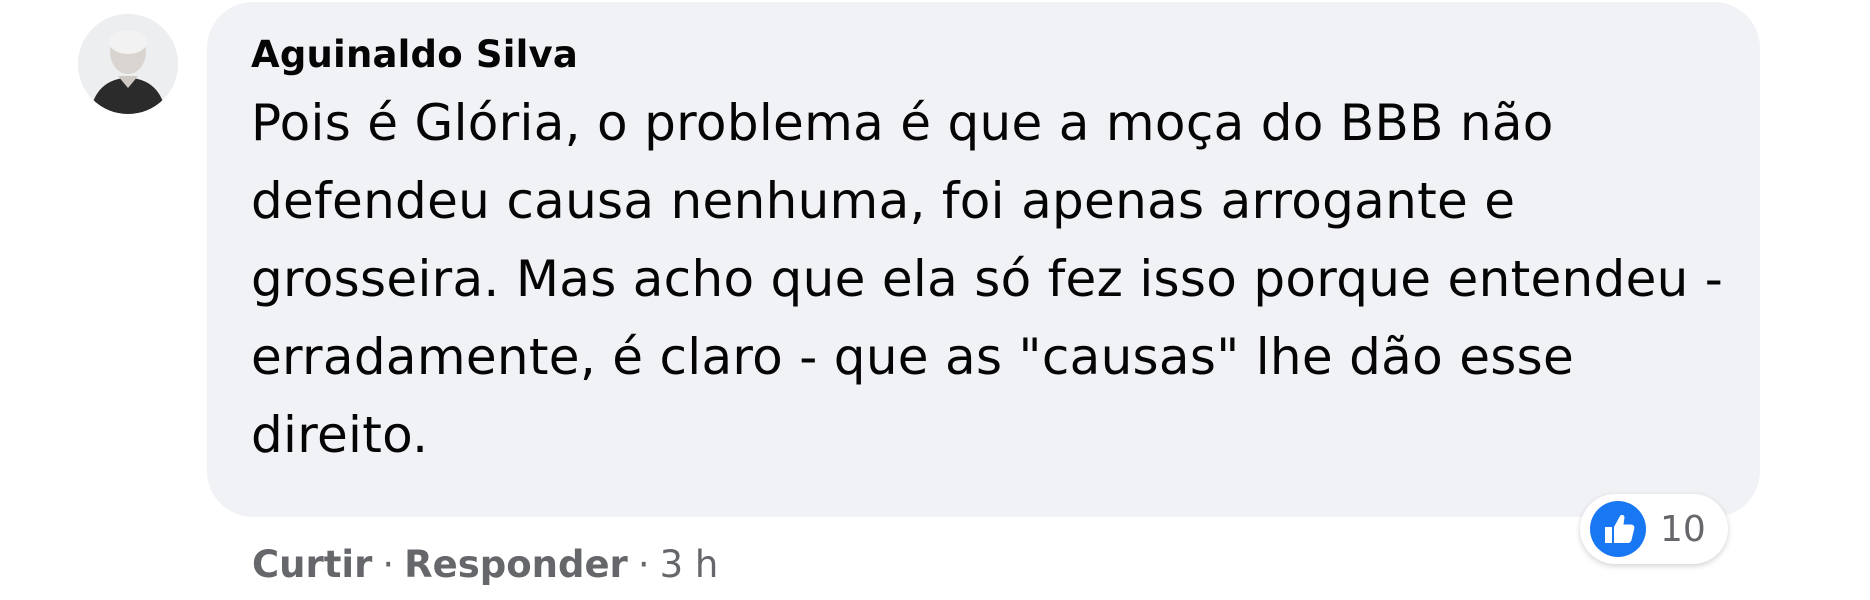 This screenshot has width=1870, height=600. What do you see at coordinates (1683, 529) in the screenshot?
I see `reaction-count: 10` at bounding box center [1683, 529].